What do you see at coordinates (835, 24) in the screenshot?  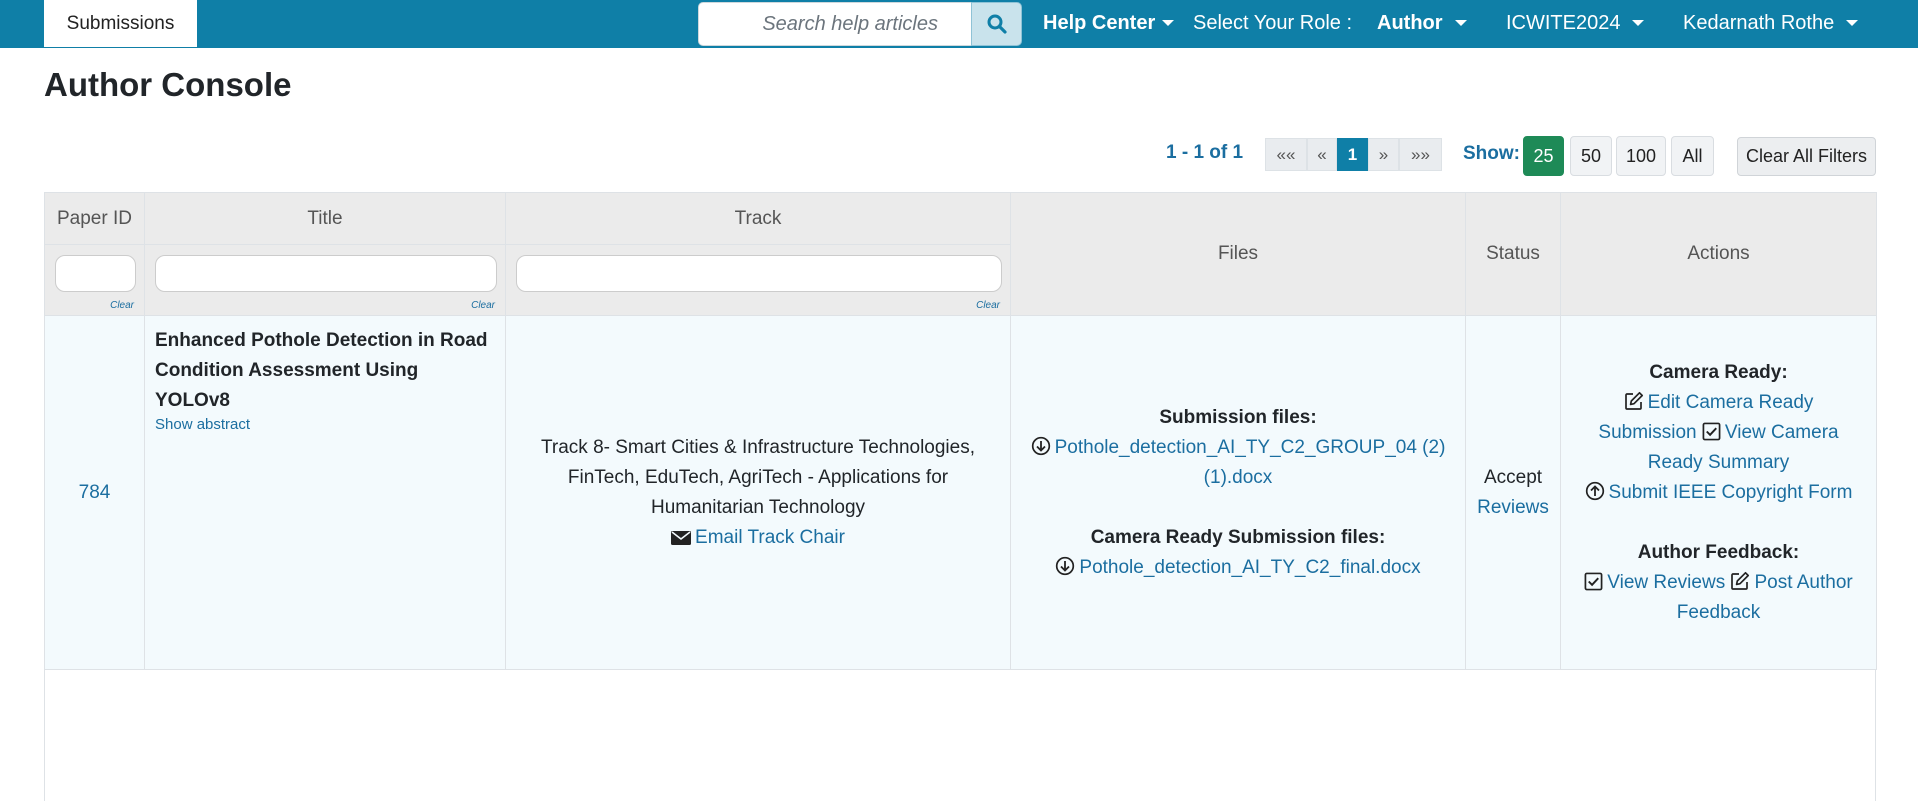 I see `search-input` at bounding box center [835, 24].